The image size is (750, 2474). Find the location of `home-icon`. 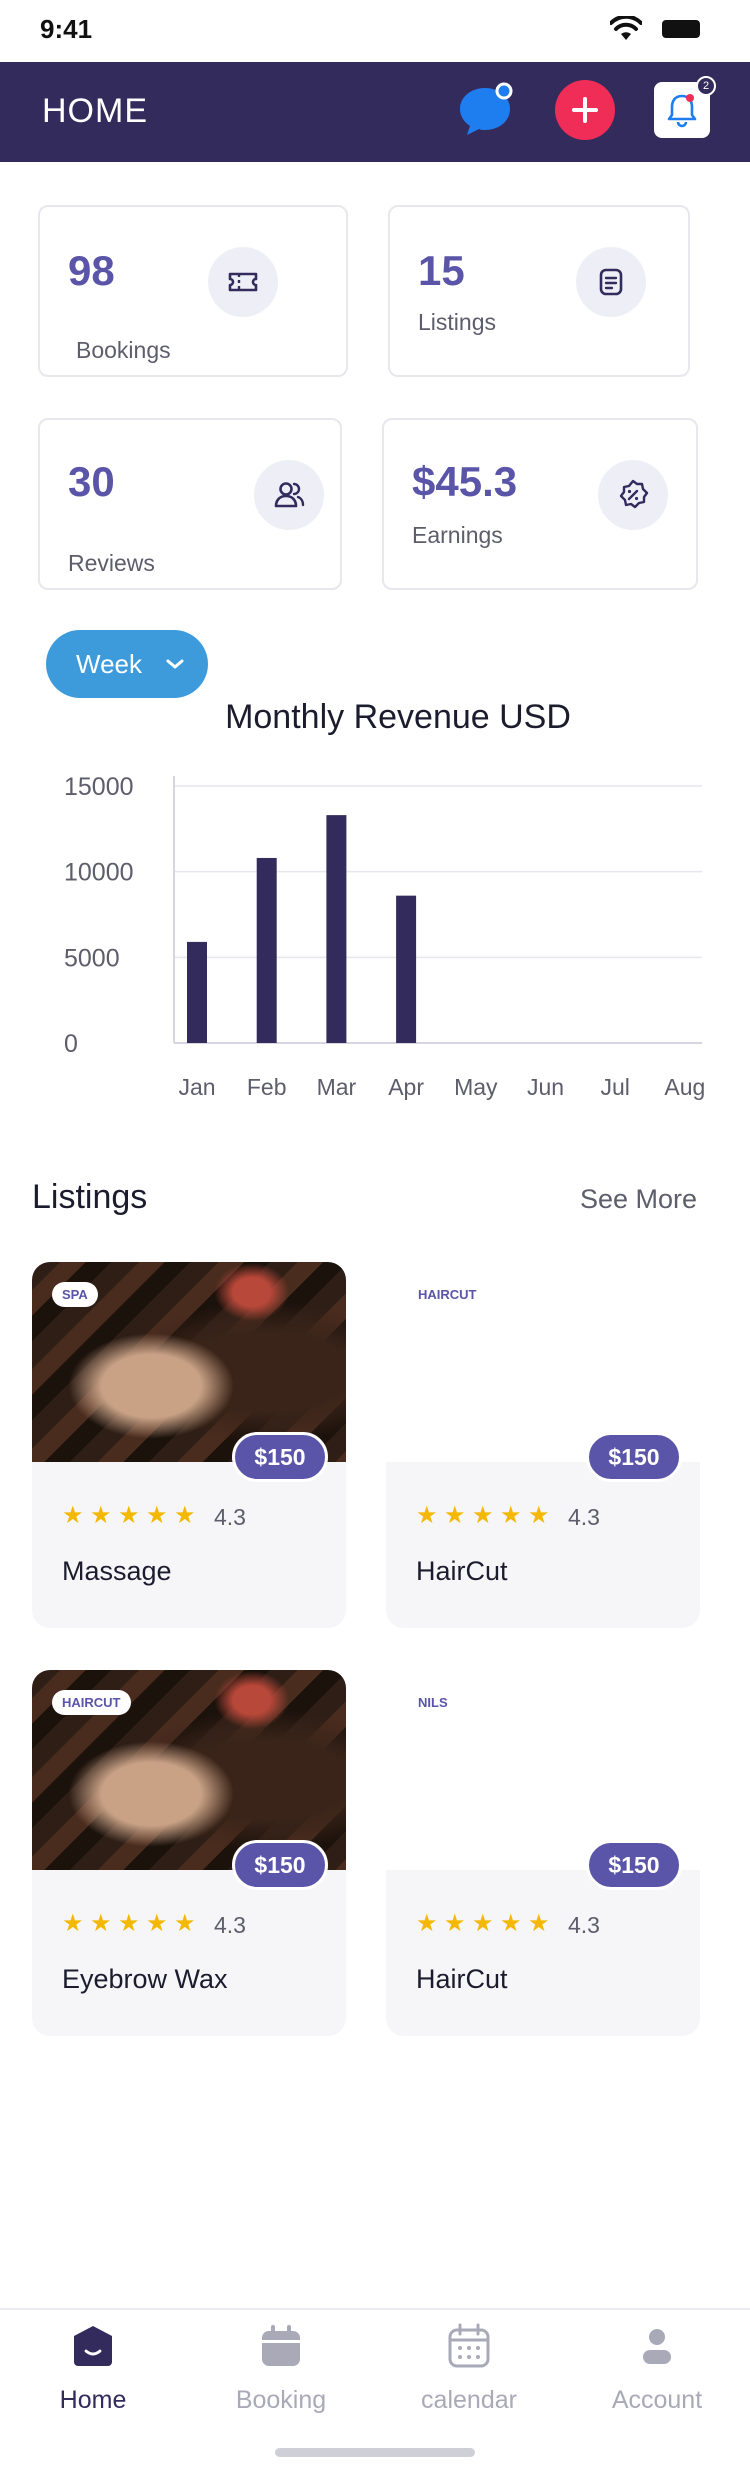

home-icon is located at coordinates (93, 2346).